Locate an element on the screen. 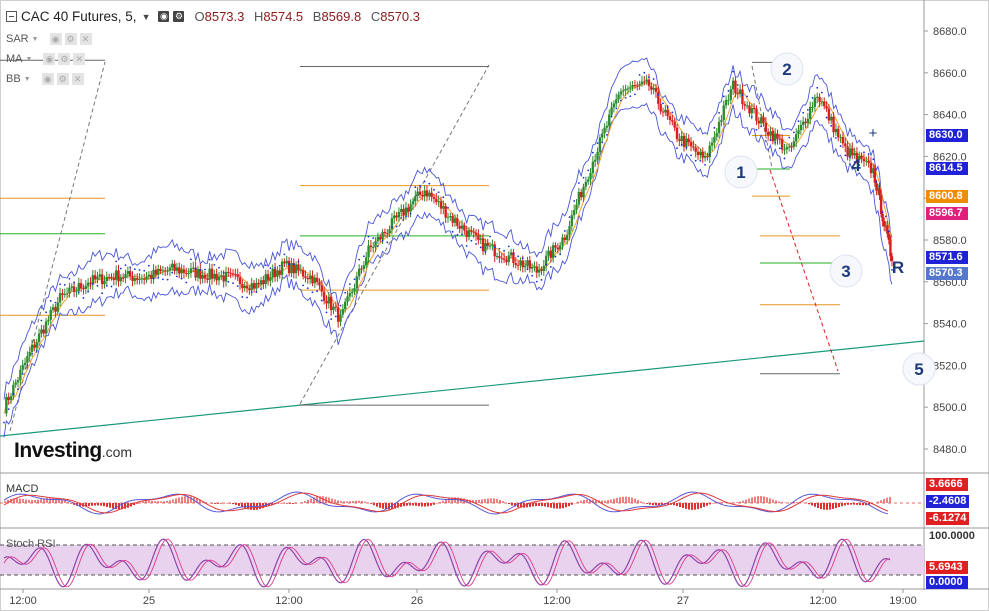  indicator-ma: MA ▼ ◉ ⚙ ✕ is located at coordinates (46, 59).